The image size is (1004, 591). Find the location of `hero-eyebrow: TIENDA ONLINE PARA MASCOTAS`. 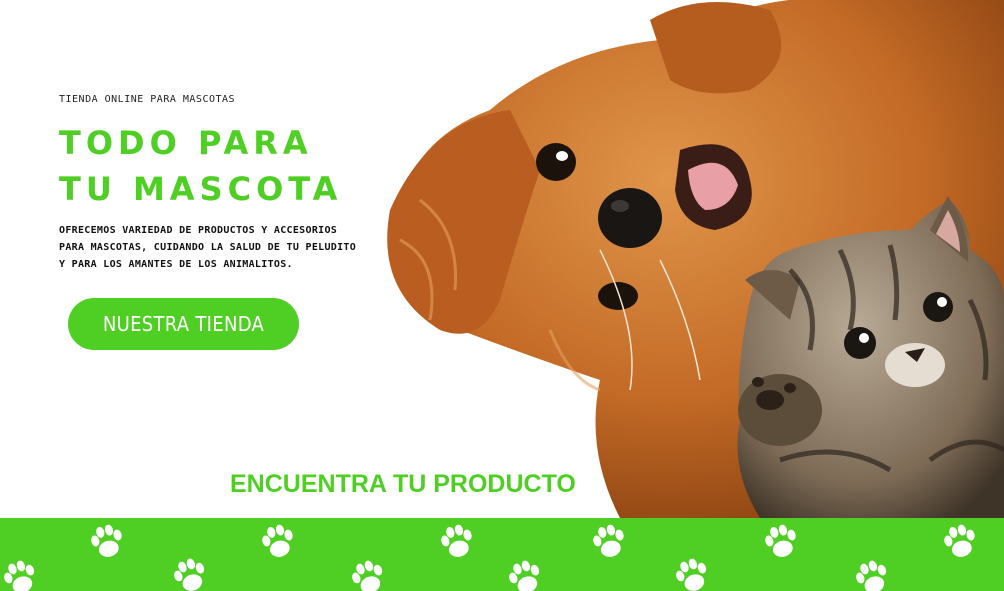

hero-eyebrow: TIENDA ONLINE PARA MASCOTAS is located at coordinates (147, 99).